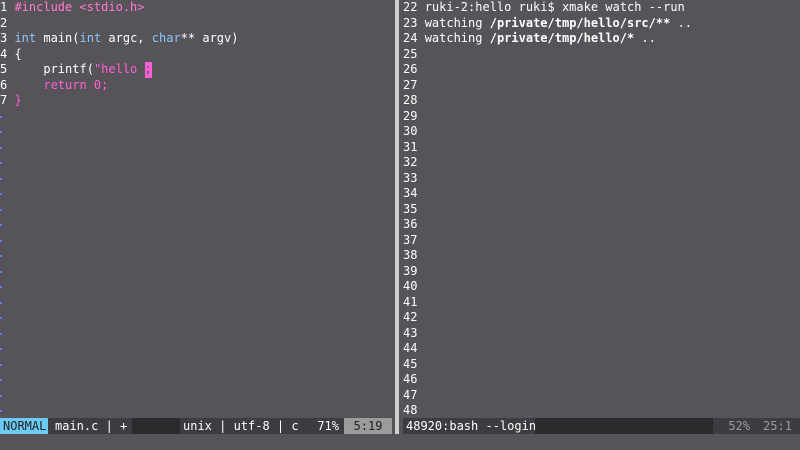 The height and width of the screenshot is (450, 800). What do you see at coordinates (414, 349) in the screenshot?
I see `terminal-line: 44` at bounding box center [414, 349].